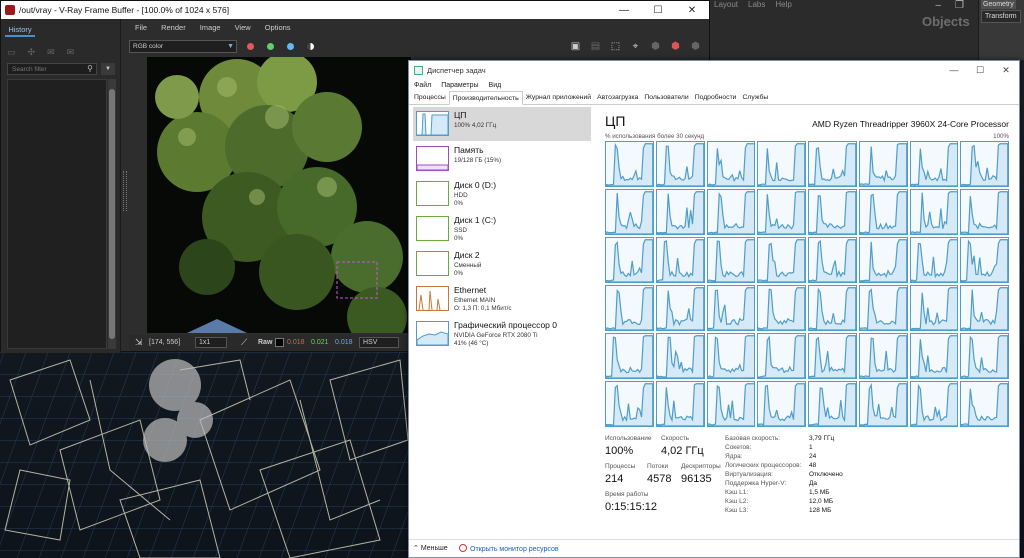 This screenshot has height=558, width=1024. Describe the element at coordinates (11, 52) in the screenshot. I see `save-icon: ▭` at that location.